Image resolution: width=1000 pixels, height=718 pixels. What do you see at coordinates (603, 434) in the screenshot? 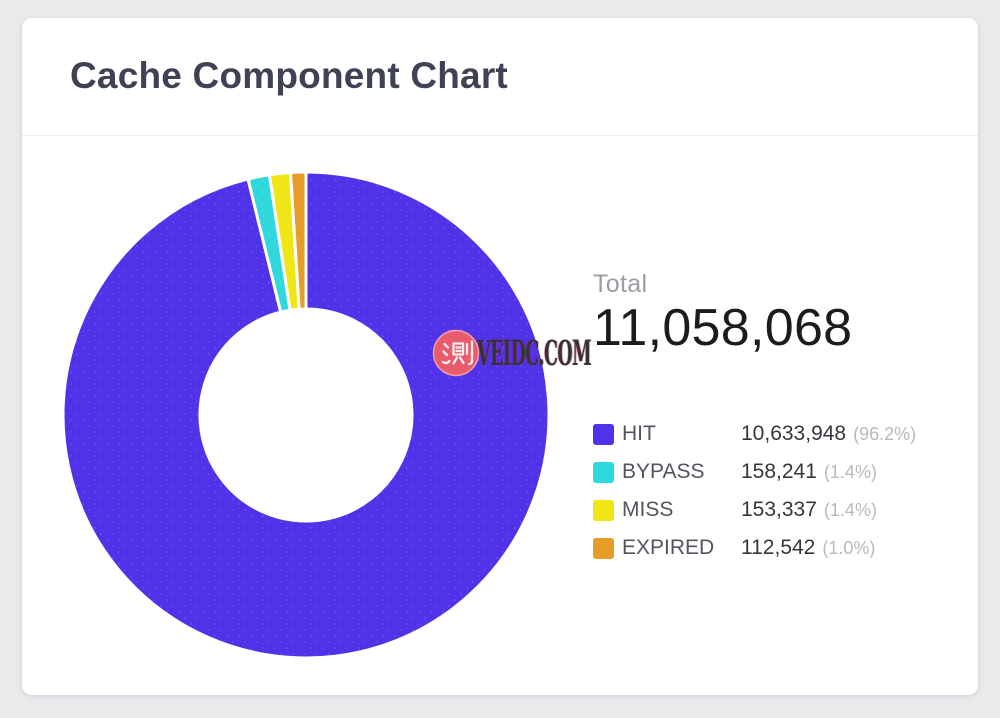
I see `legend-swatch-hit-icon` at bounding box center [603, 434].